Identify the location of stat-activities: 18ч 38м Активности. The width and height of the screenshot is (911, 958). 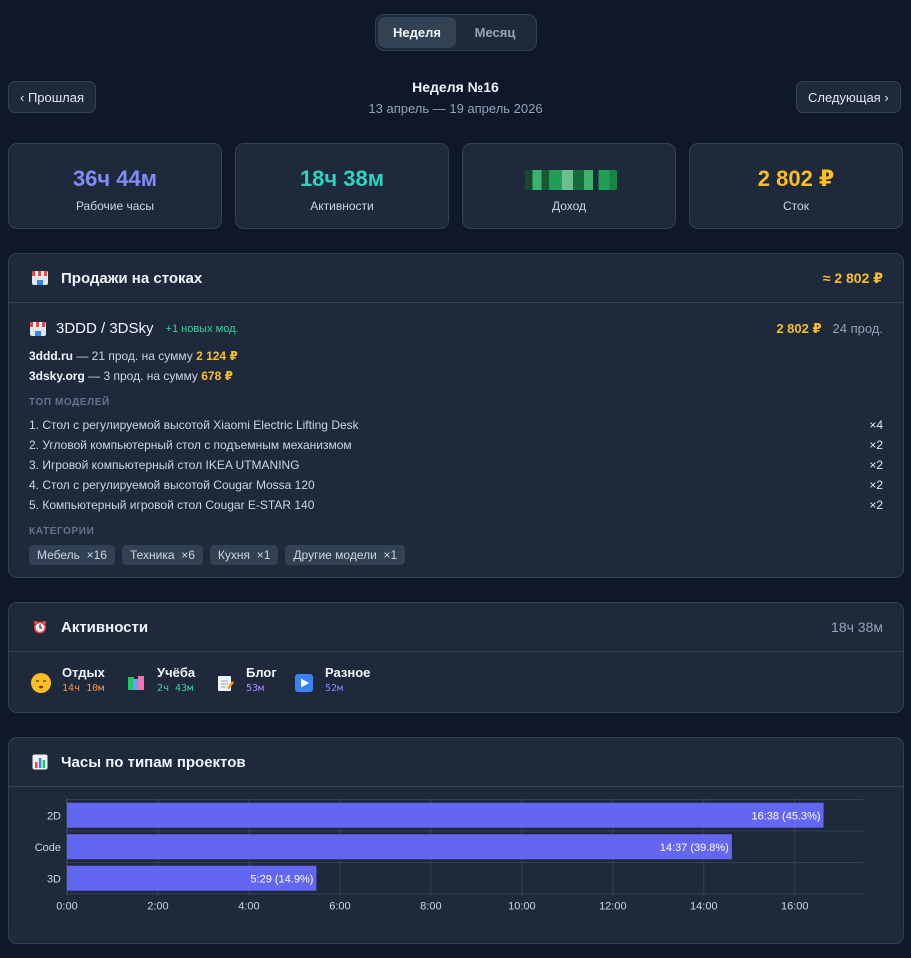
(342, 186).